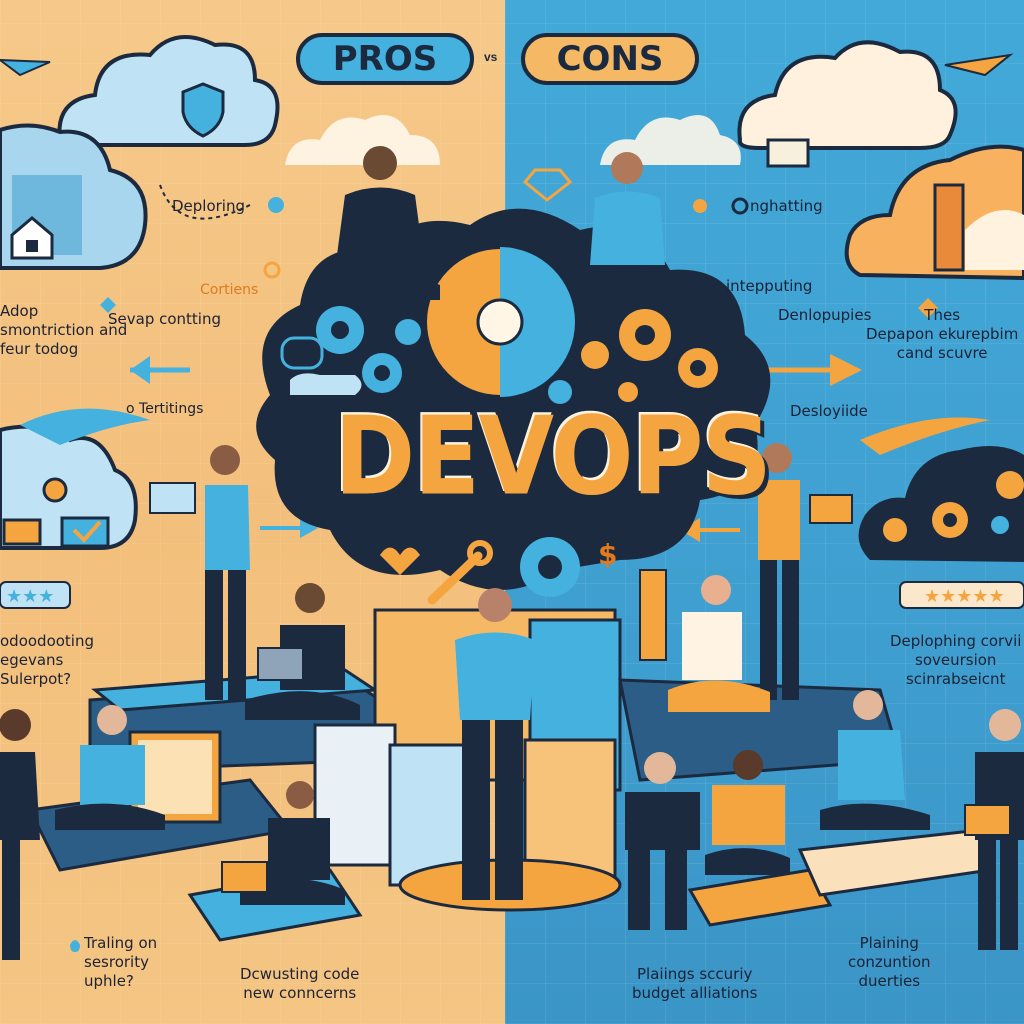  What do you see at coordinates (695, 983) in the screenshot?
I see `label-plaining-security: Plaiings sccuriy budget alliations` at bounding box center [695, 983].